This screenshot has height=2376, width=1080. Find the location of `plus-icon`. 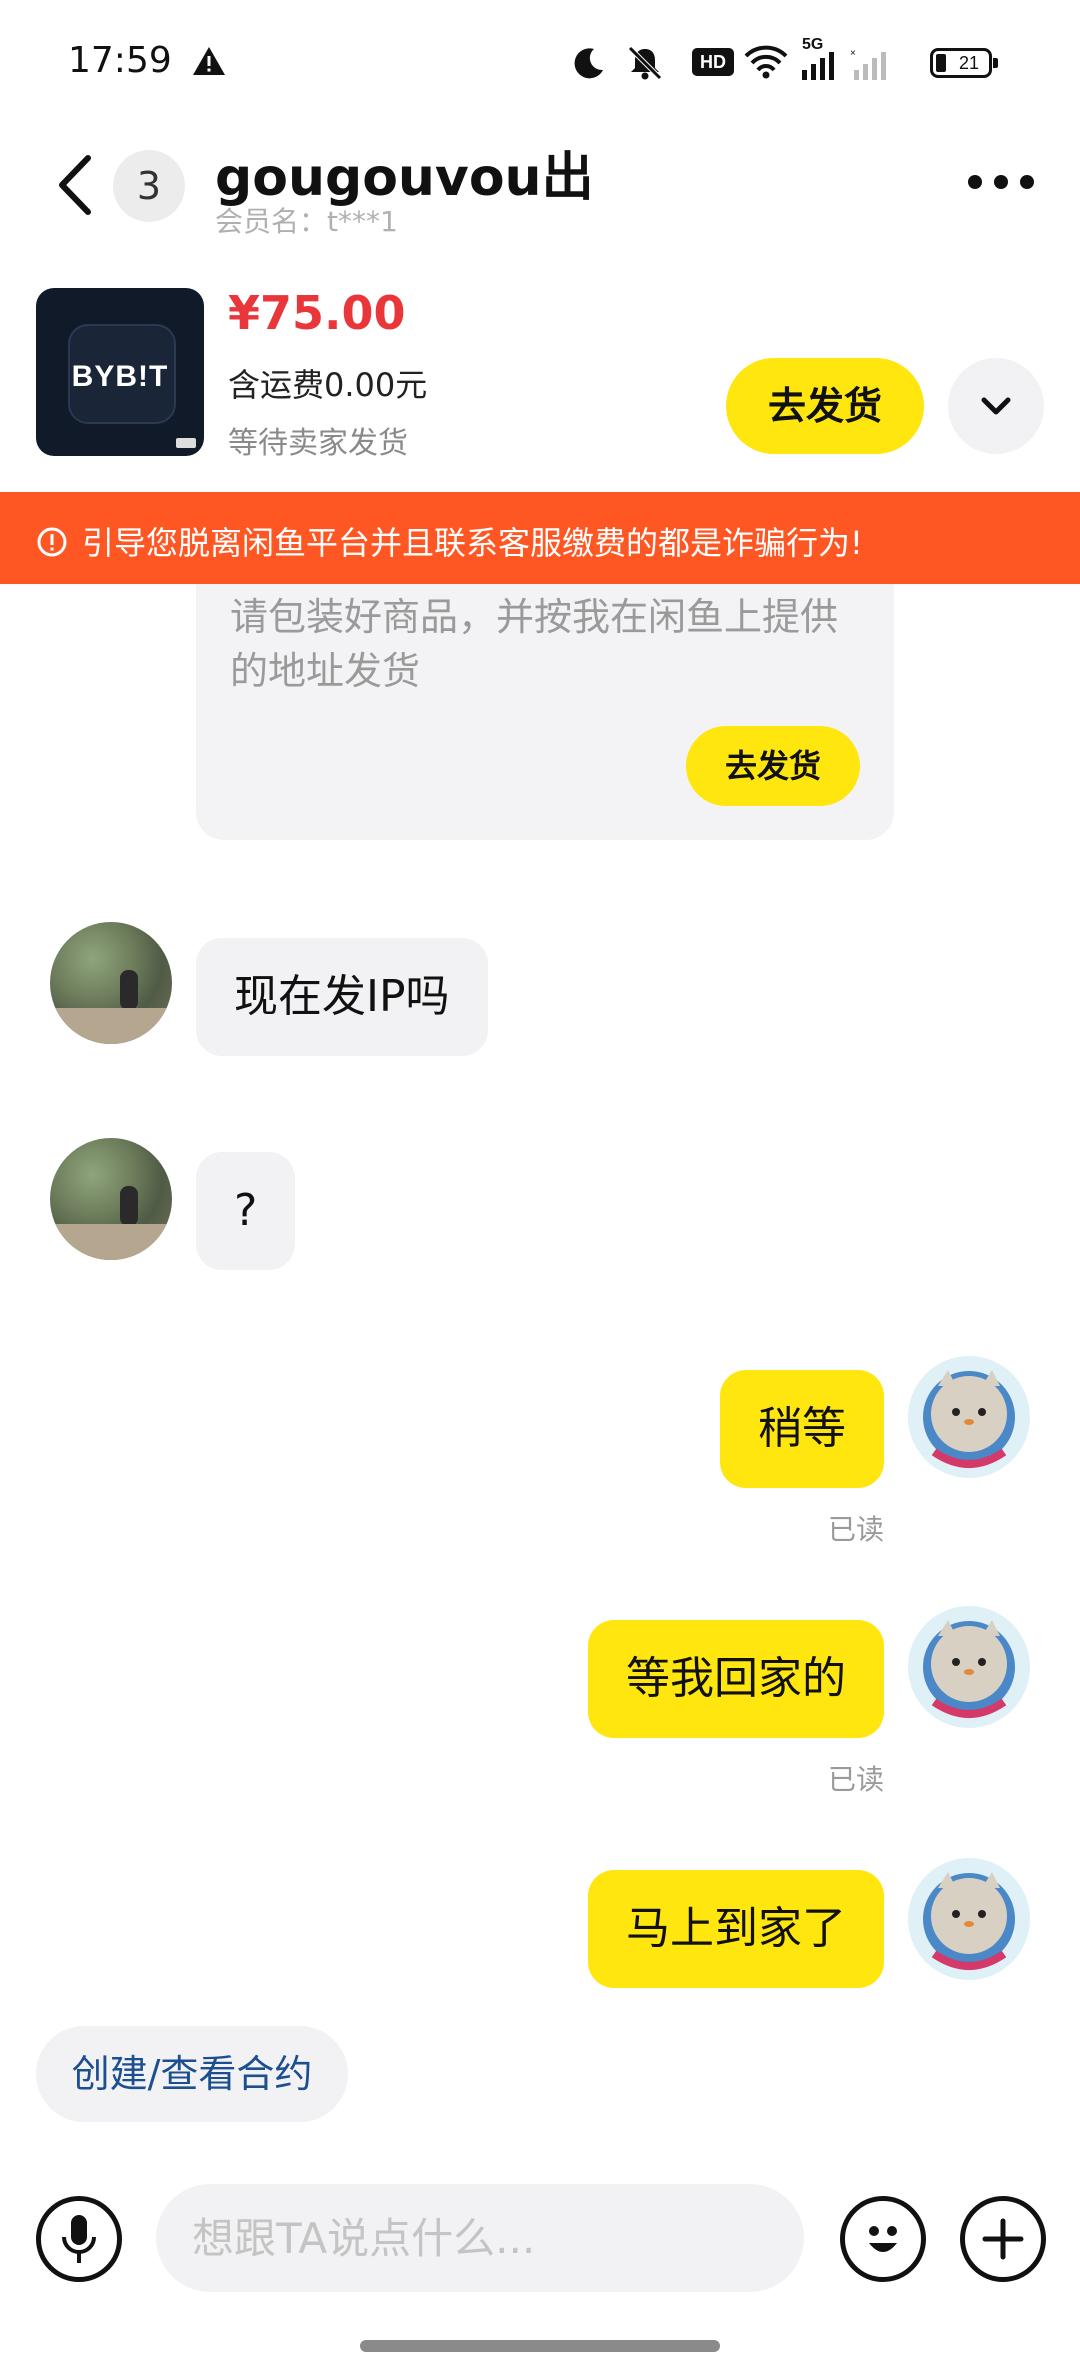

plus-icon is located at coordinates (1003, 2239).